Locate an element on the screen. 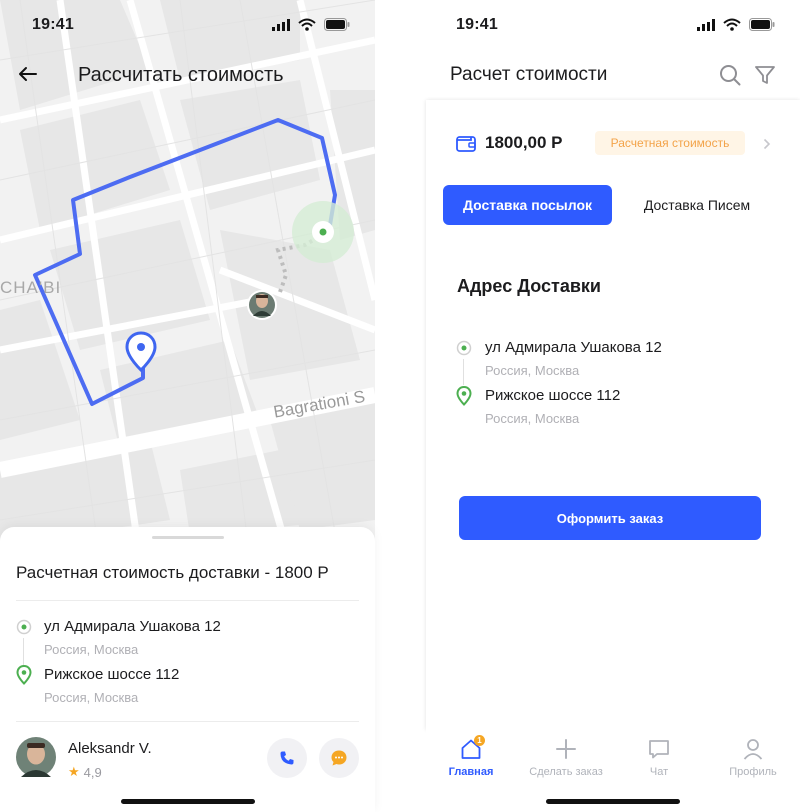 The image size is (800, 812). nav-make-order: Сделать заказ is located at coordinates (566, 758).